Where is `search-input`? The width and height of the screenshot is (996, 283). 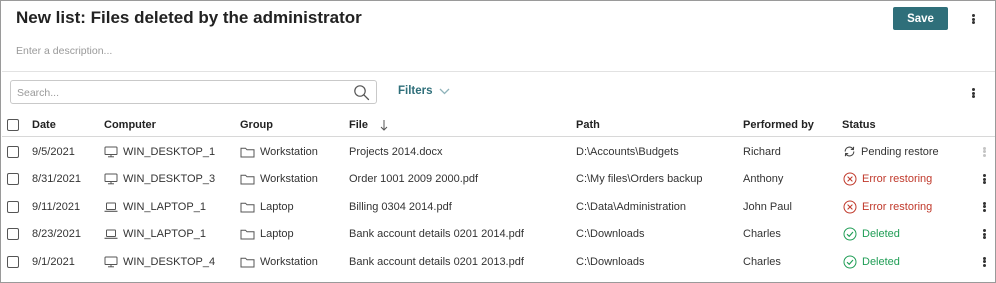 search-input is located at coordinates (177, 92).